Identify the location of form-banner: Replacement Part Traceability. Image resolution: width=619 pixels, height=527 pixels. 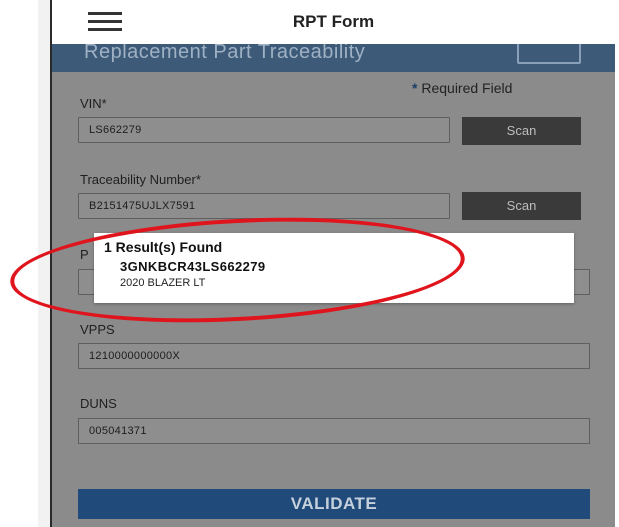
(333, 58).